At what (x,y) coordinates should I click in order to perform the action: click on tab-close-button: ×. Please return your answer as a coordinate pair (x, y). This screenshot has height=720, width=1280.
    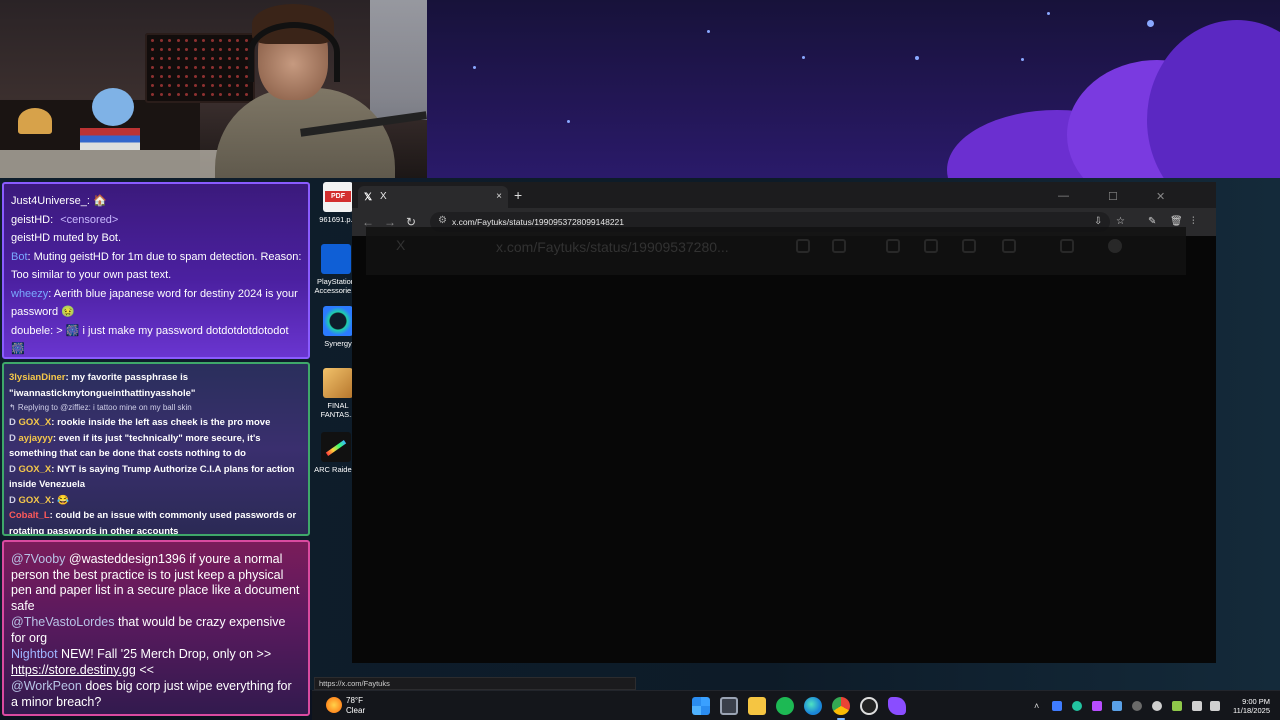
    Looking at the image, I should click on (499, 197).